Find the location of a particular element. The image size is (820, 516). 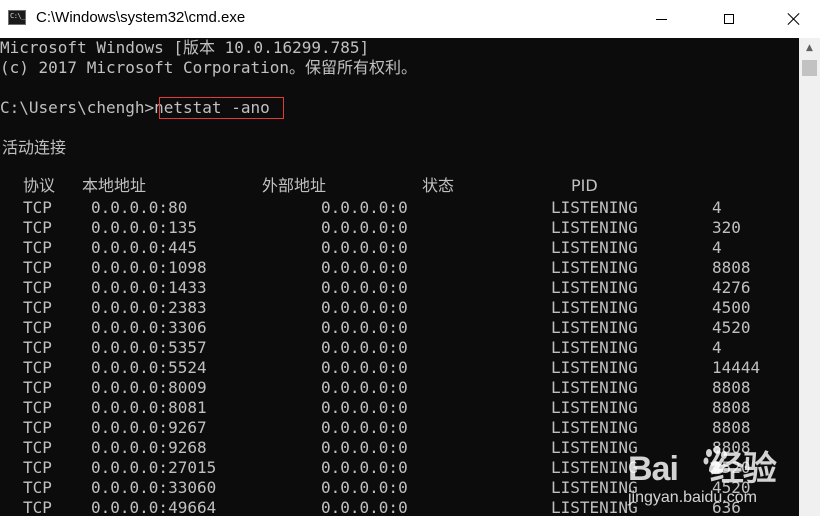

console-icon: C:\_ is located at coordinates (17, 17).